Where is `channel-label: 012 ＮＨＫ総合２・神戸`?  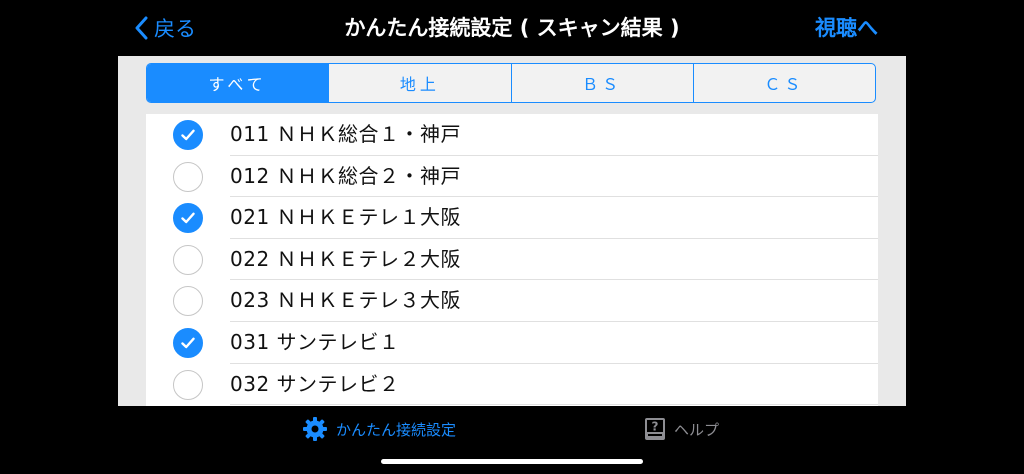 channel-label: 012 ＮＨＫ総合２・神戸 is located at coordinates (346, 175).